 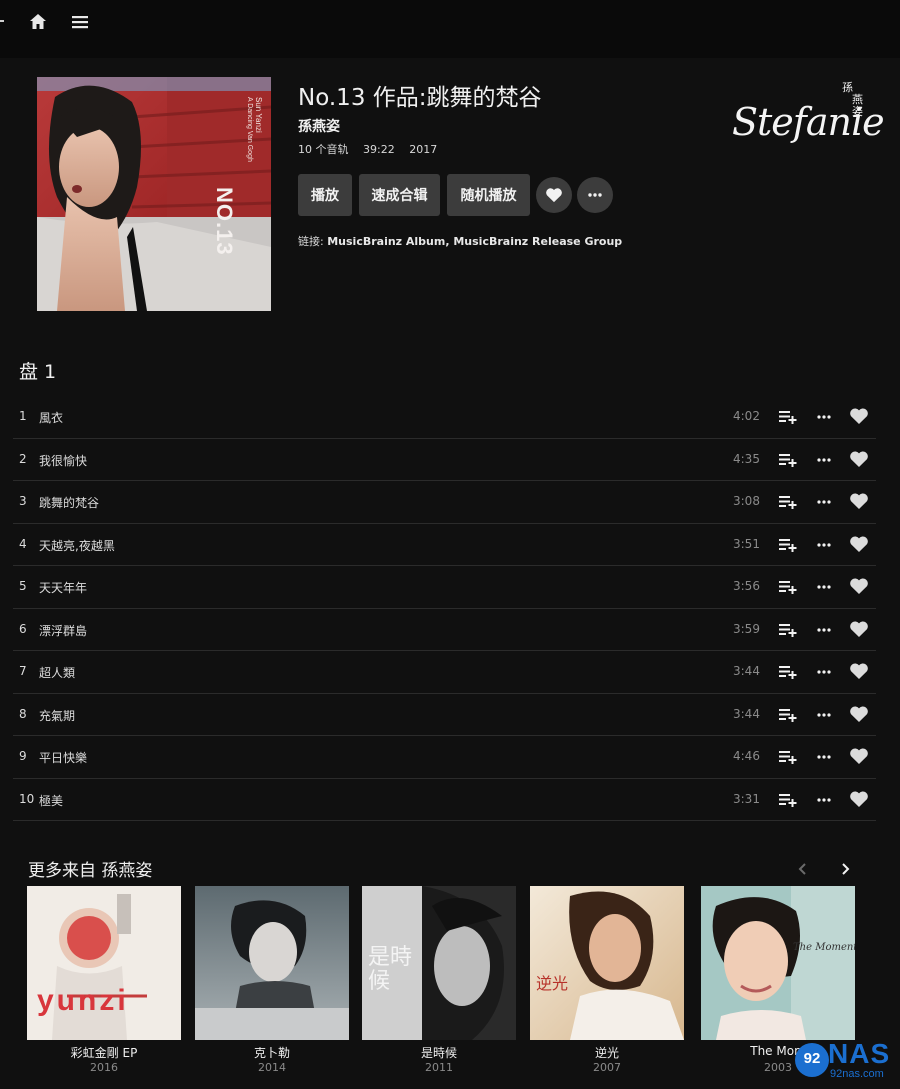 I want to click on chevron-left-icon, so click(x=803, y=869).